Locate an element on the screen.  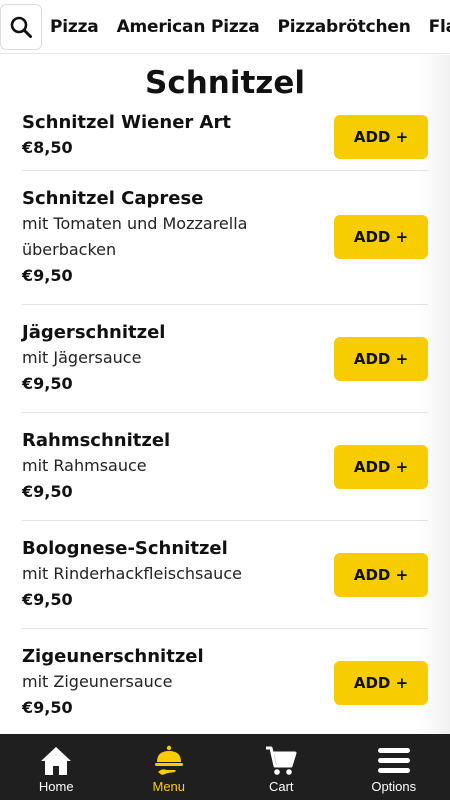
hamburger-icon is located at coordinates (393, 760).